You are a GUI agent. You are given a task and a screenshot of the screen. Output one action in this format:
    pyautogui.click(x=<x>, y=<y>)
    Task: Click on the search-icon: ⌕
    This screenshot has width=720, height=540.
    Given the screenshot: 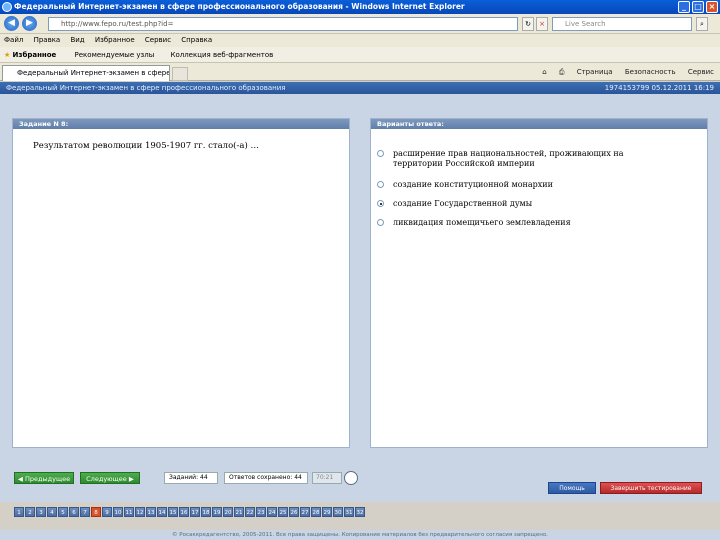 What is the action you would take?
    pyautogui.click(x=702, y=24)
    